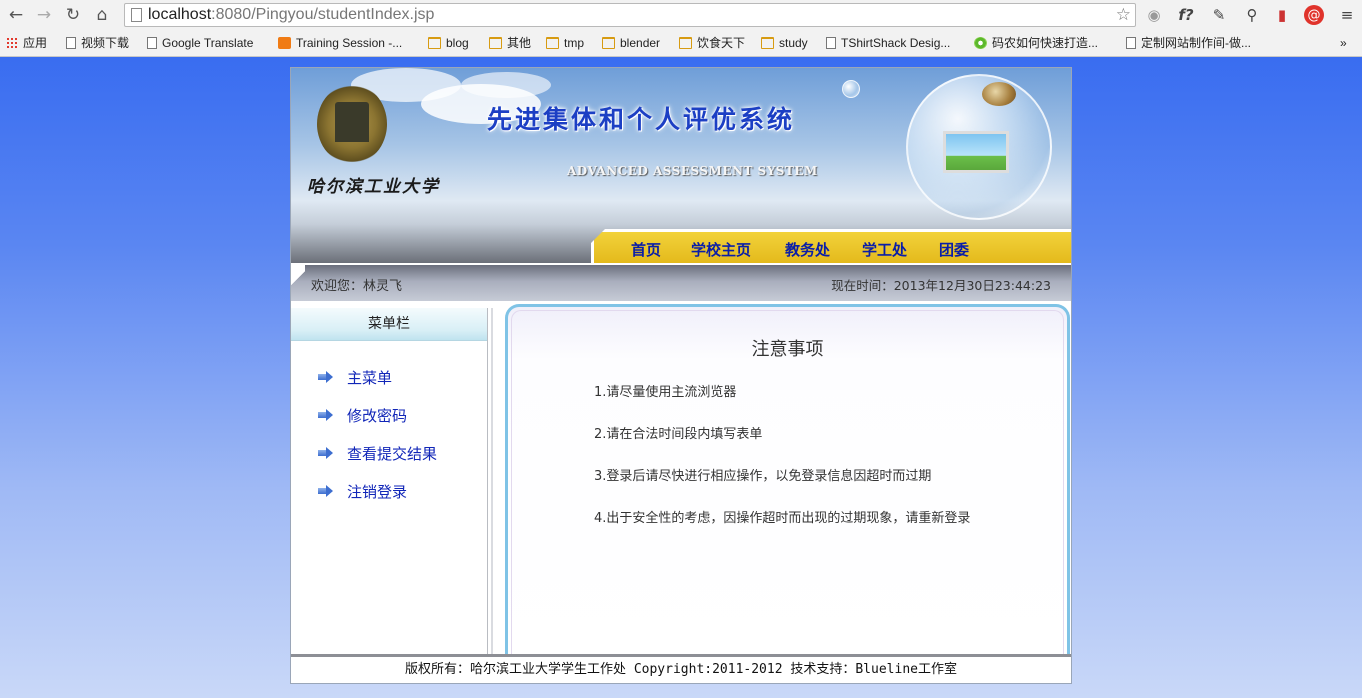 This screenshot has width=1362, height=698. I want to click on sidebar-title: 菜单栏, so click(389, 324).